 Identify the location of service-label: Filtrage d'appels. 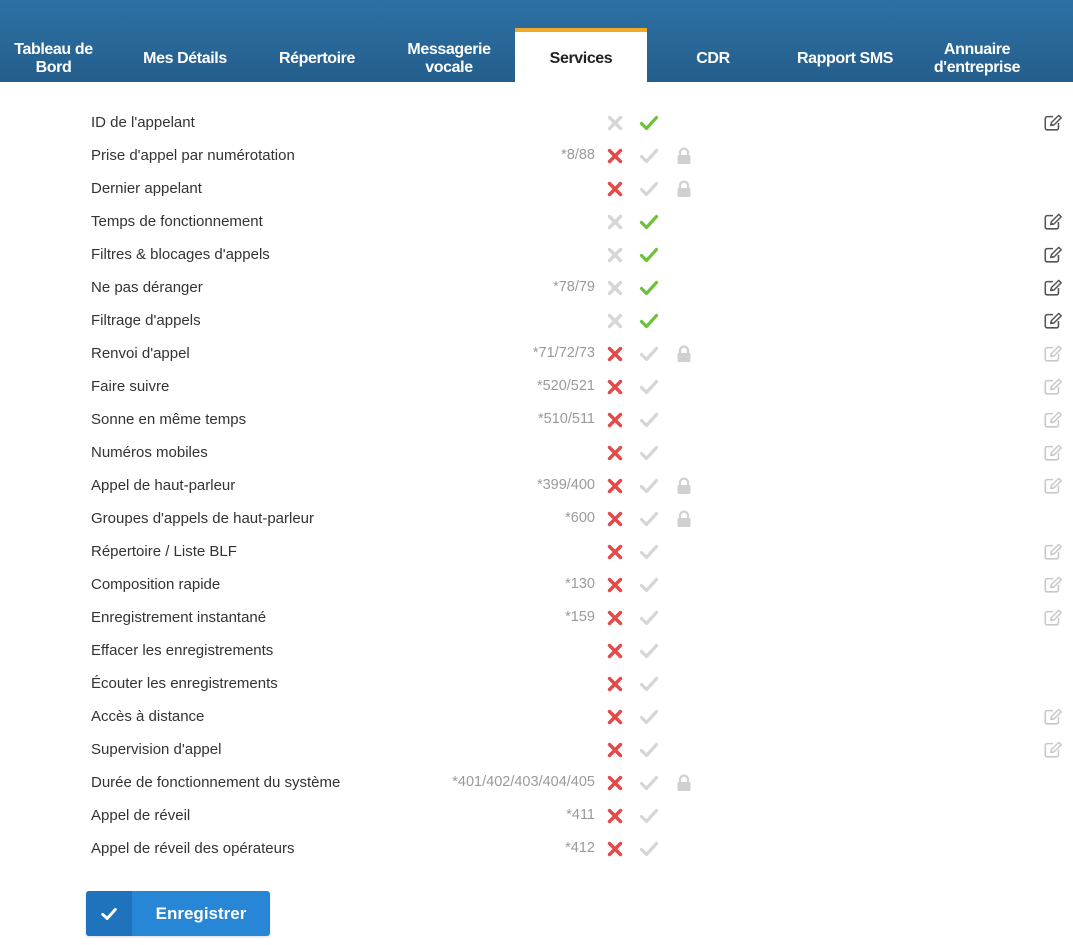
(146, 320).